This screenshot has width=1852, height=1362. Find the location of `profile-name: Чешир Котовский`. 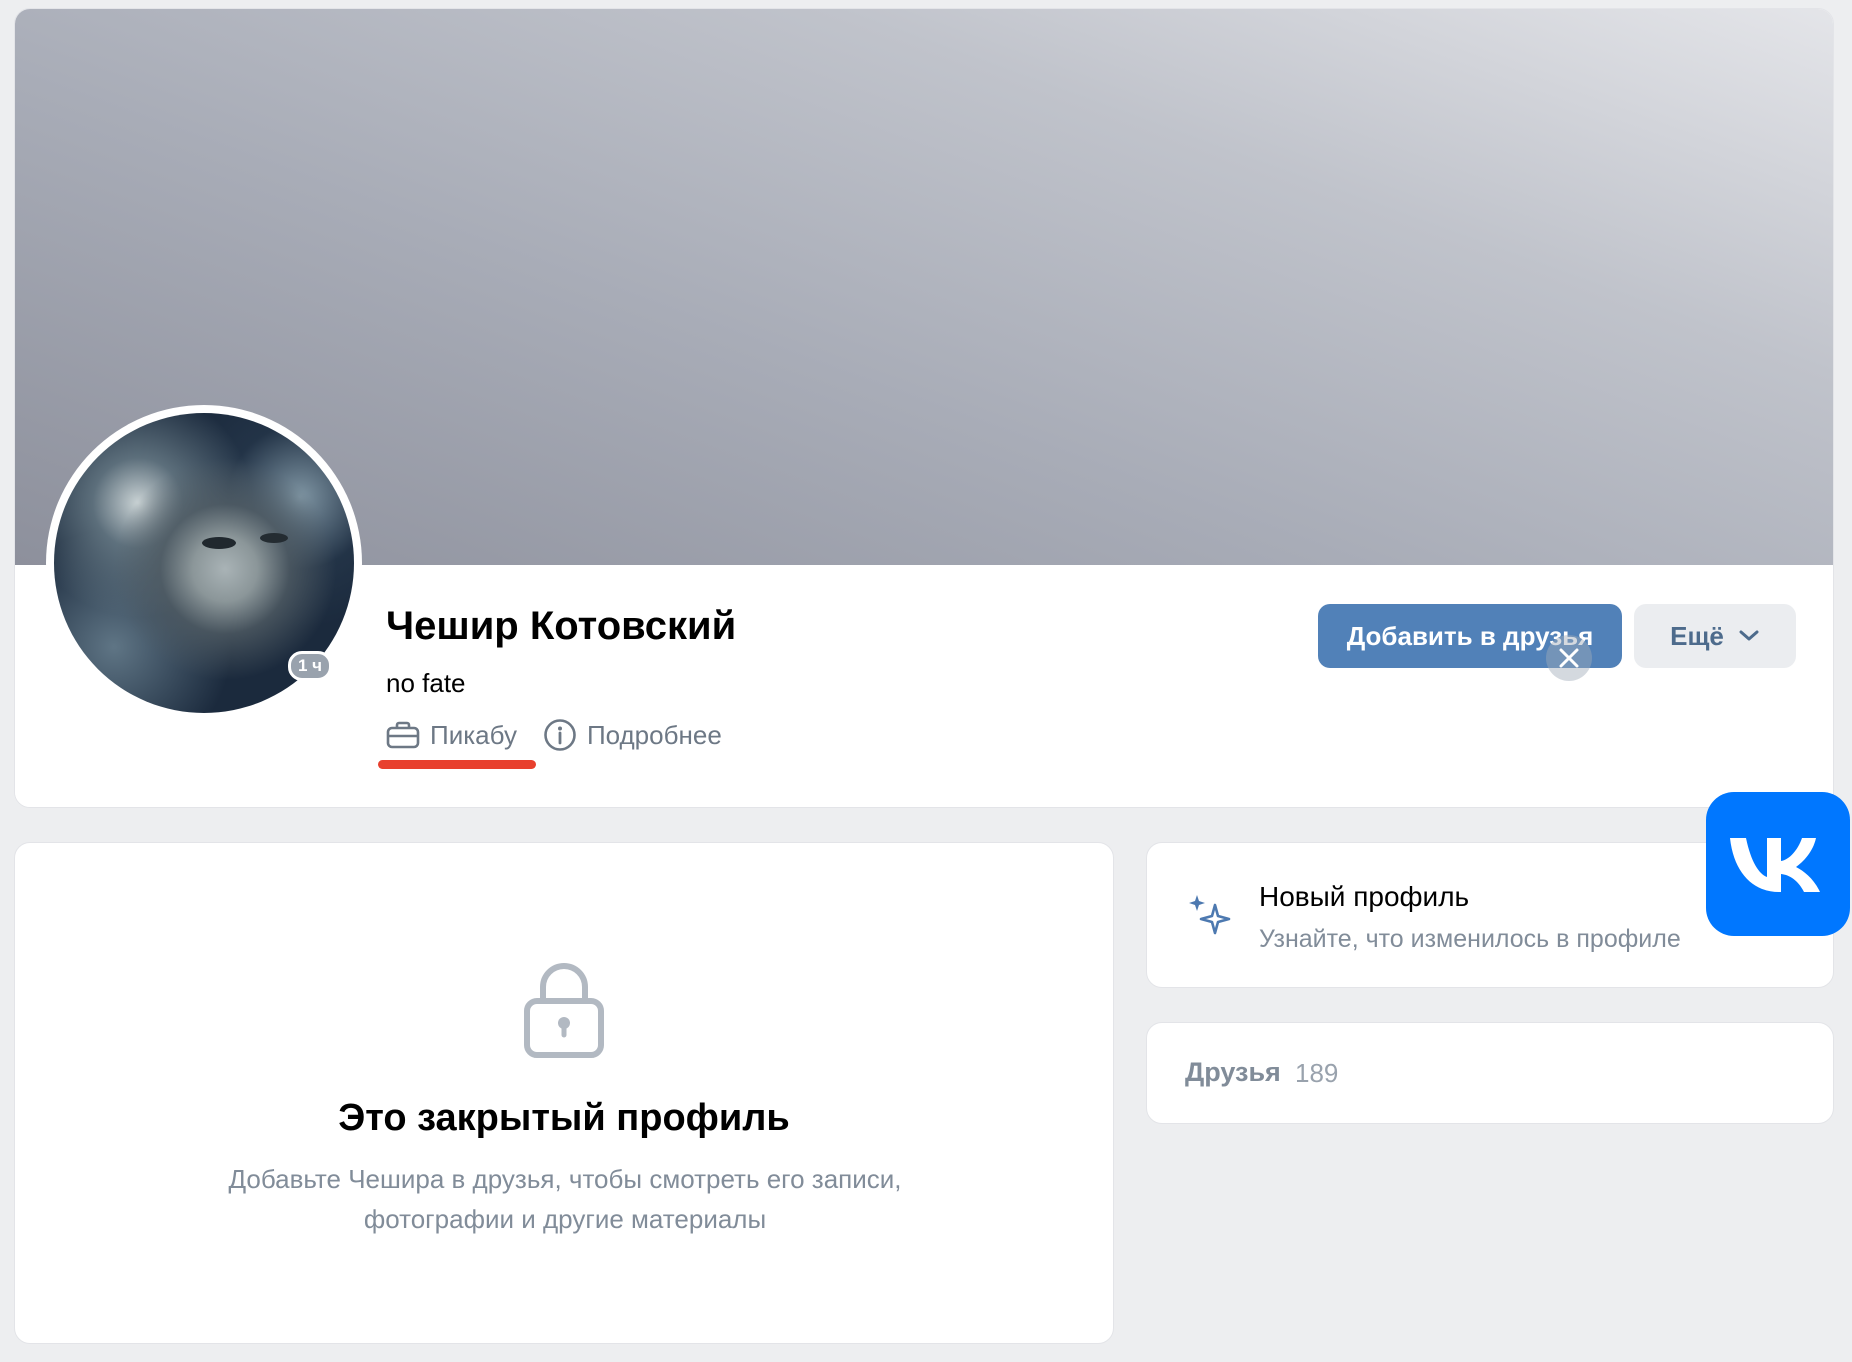

profile-name: Чешир Котовский is located at coordinates (561, 626).